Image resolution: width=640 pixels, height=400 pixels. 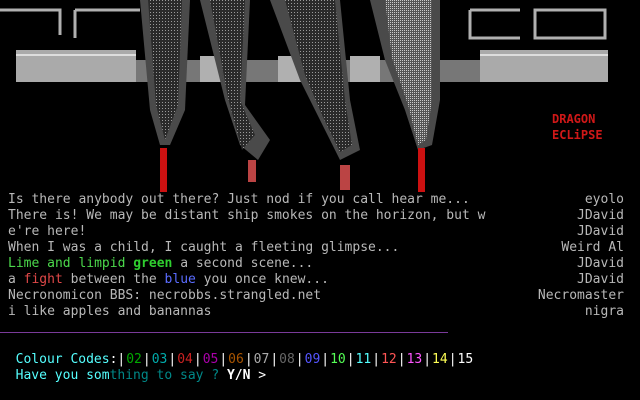 What do you see at coordinates (165, 295) in the screenshot?
I see `chat-message-text: Necronomicon BBS: necrobbs.strangled.net` at bounding box center [165, 295].